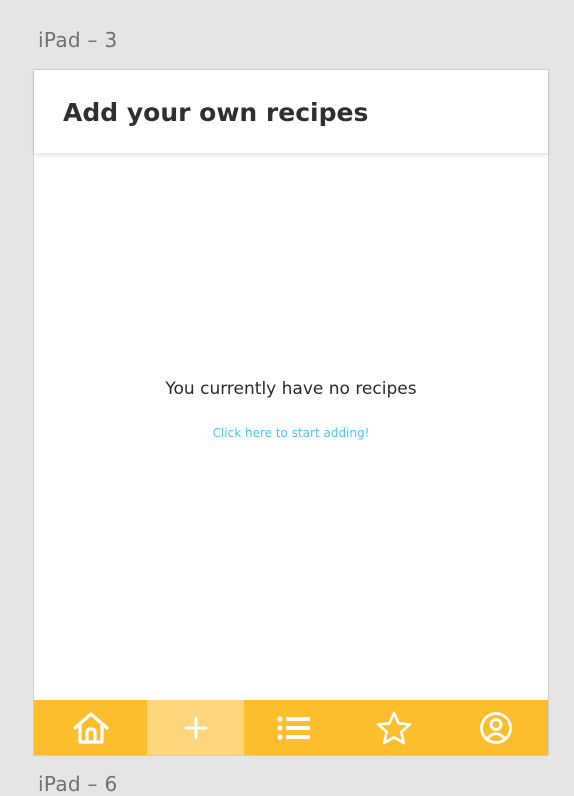 Image resolution: width=574 pixels, height=796 pixels. I want to click on artboard-label-ipad-3: iPad – 3, so click(78, 40).